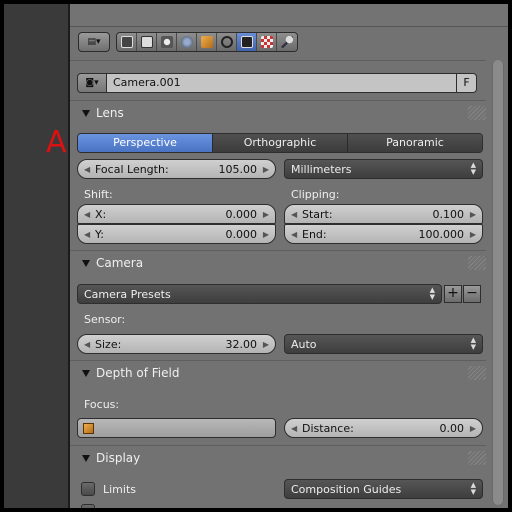 The height and width of the screenshot is (512, 512). What do you see at coordinates (452, 428) in the screenshot?
I see `distance-value: 0.00` at bounding box center [452, 428].